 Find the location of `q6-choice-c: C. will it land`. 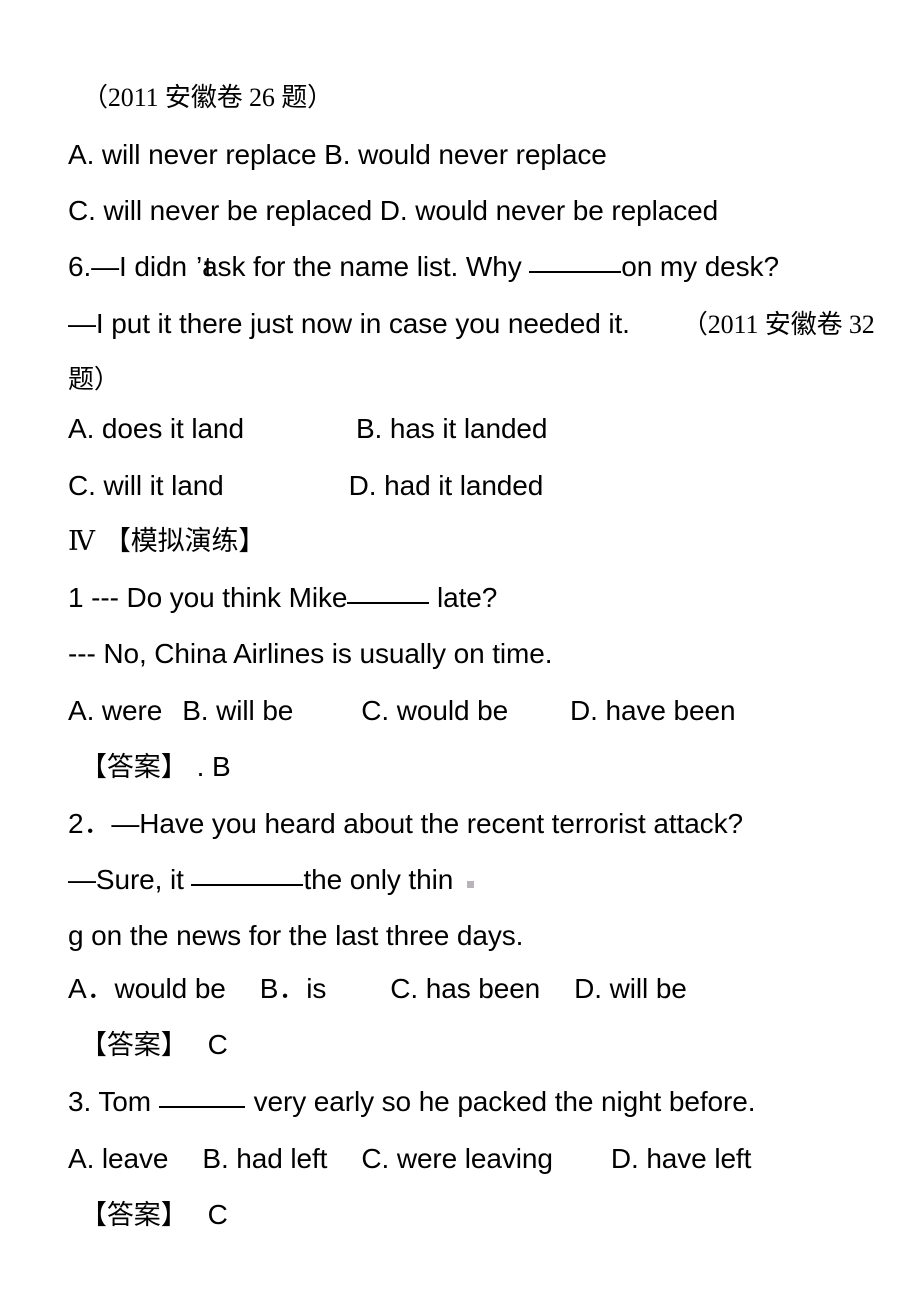

q6-choice-c: C. will it land is located at coordinates (146, 485).